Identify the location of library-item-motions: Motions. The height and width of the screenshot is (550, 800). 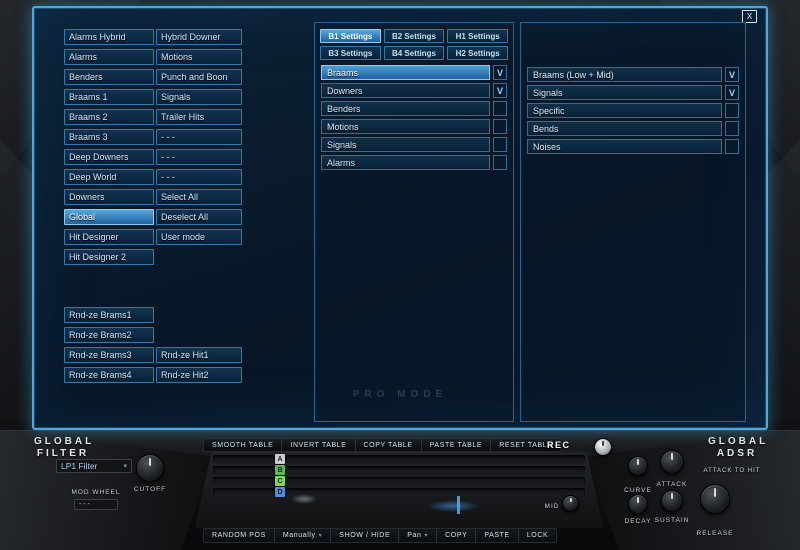
(199, 57).